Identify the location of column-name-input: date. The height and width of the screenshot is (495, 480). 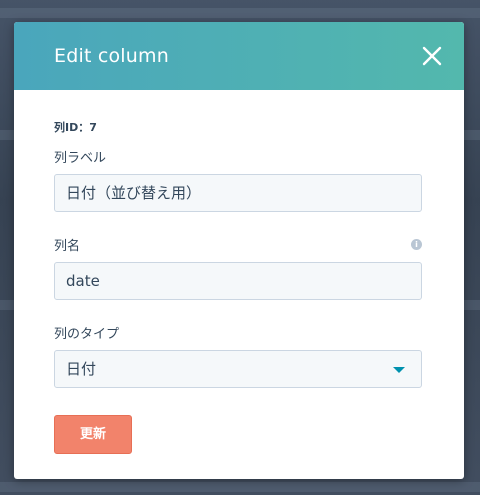
(238, 281).